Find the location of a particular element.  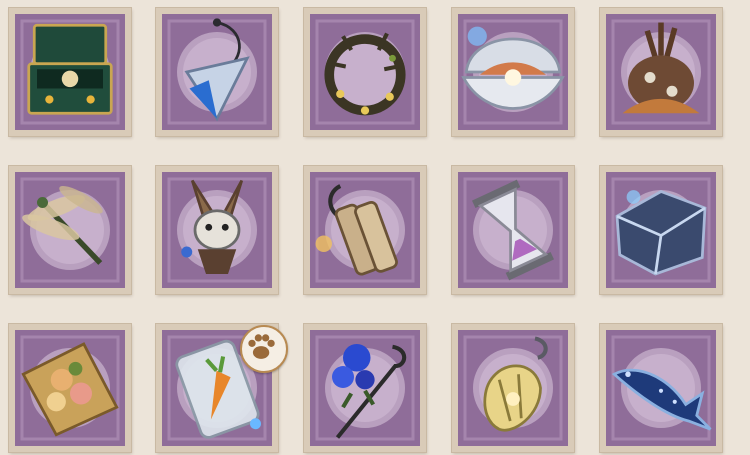

dragonfly-icon is located at coordinates (62, 225).